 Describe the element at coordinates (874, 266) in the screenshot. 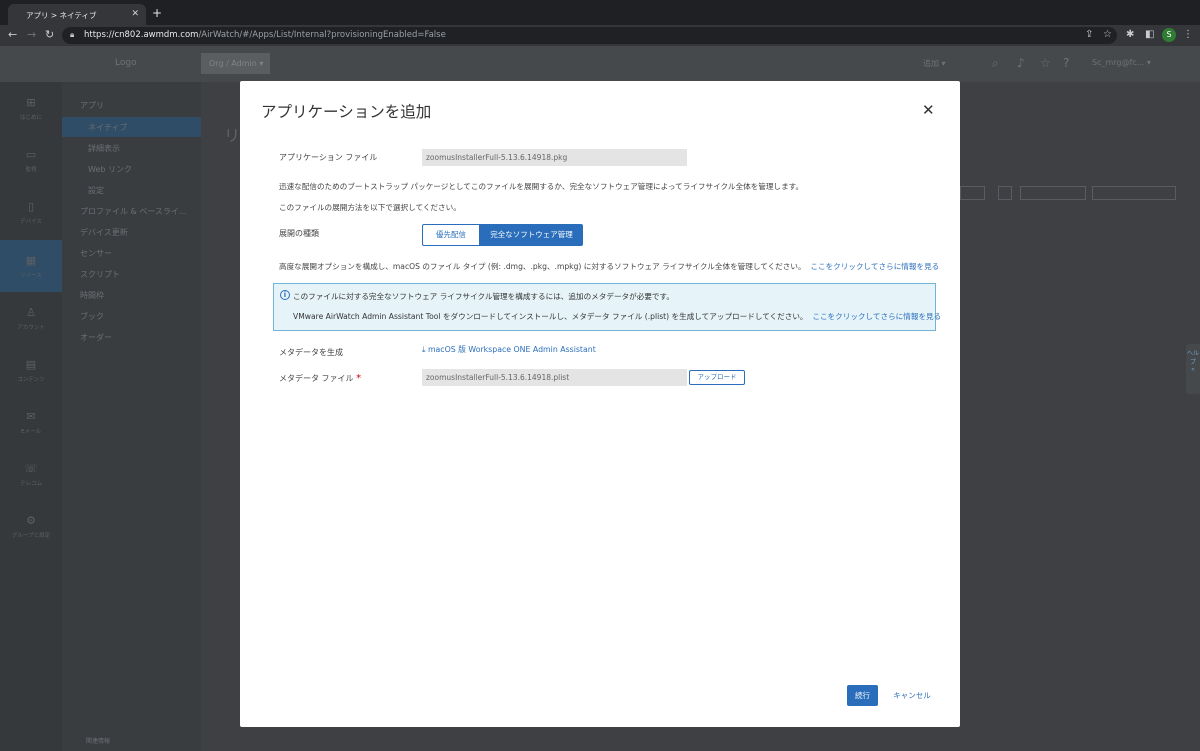

I see `advanced-info-link: ここをクリックしてさらに情報を見る` at that location.